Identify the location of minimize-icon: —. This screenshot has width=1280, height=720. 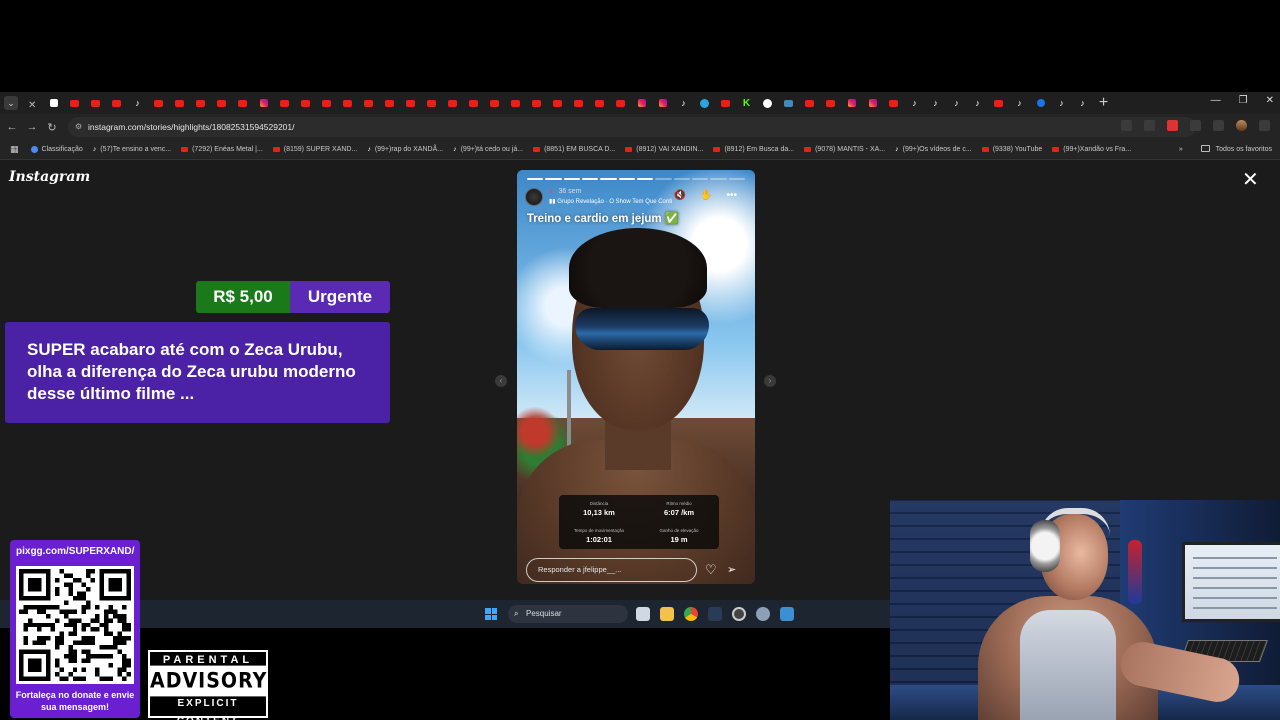
(1216, 100).